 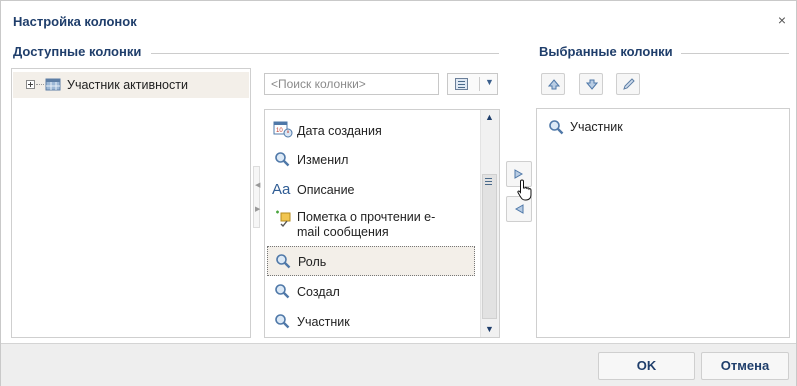 What do you see at coordinates (479, 84) in the screenshot?
I see `button-separator` at bounding box center [479, 84].